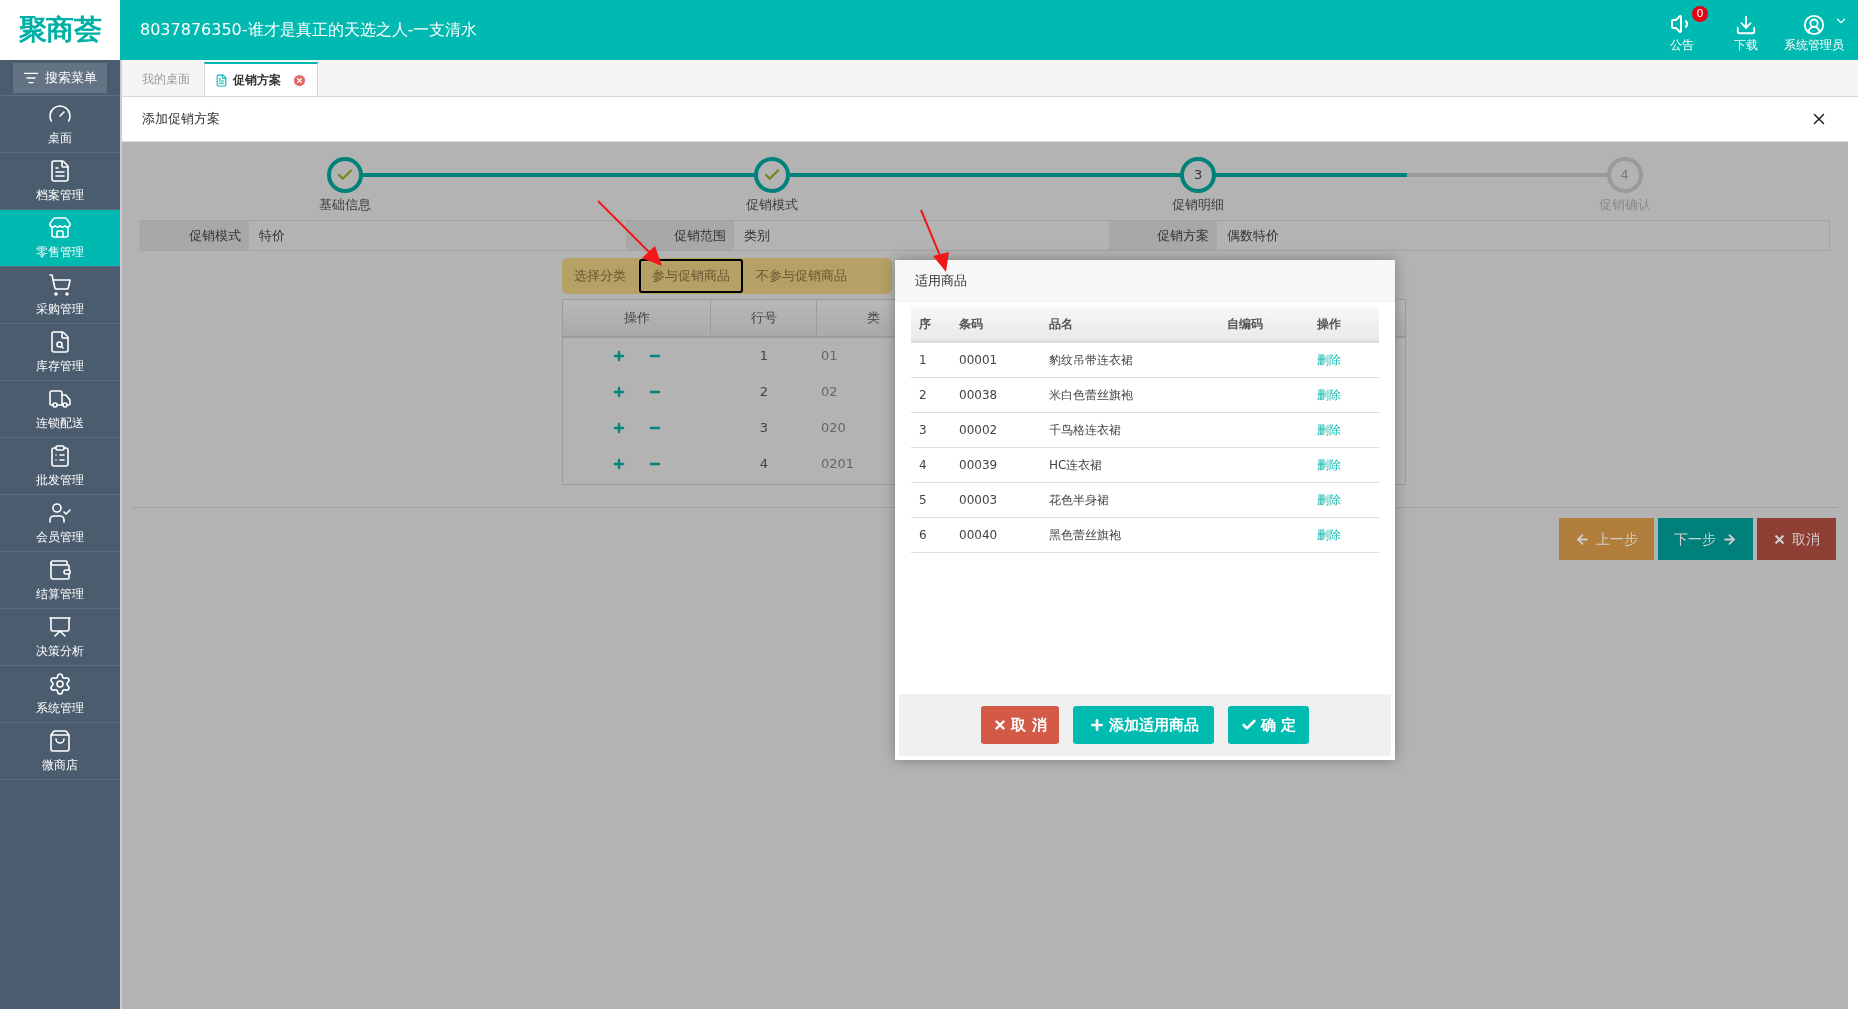 The height and width of the screenshot is (1009, 1858). I want to click on download-button: 下载, so click(1746, 34).